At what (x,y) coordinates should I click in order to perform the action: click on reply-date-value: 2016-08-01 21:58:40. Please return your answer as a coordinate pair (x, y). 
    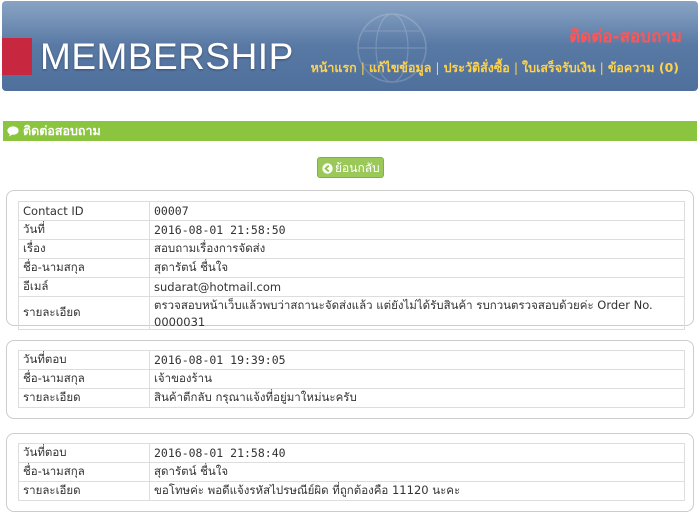
    Looking at the image, I should click on (417, 453).